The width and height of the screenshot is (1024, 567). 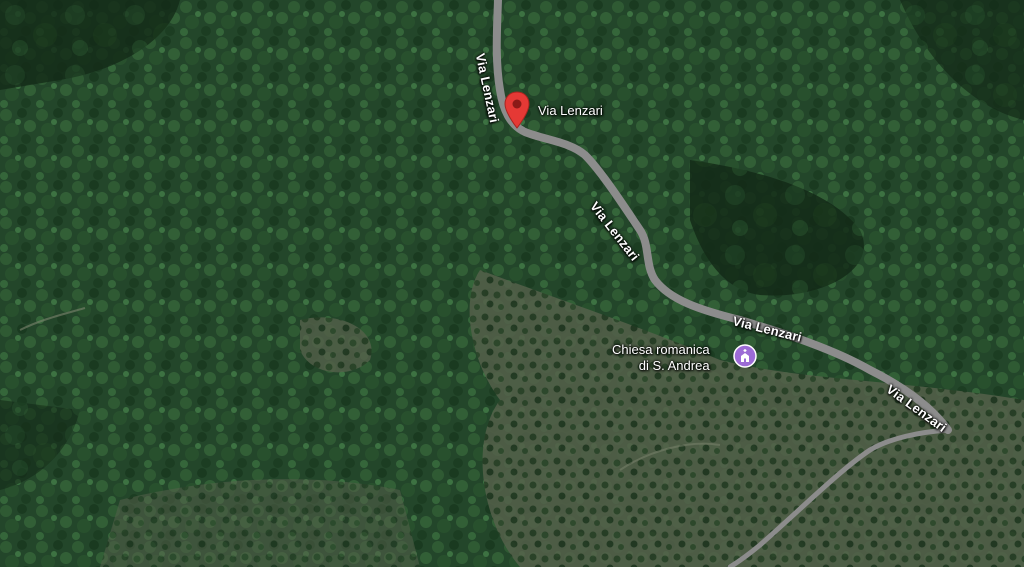 I want to click on red-location-pin-icon, so click(x=517, y=110).